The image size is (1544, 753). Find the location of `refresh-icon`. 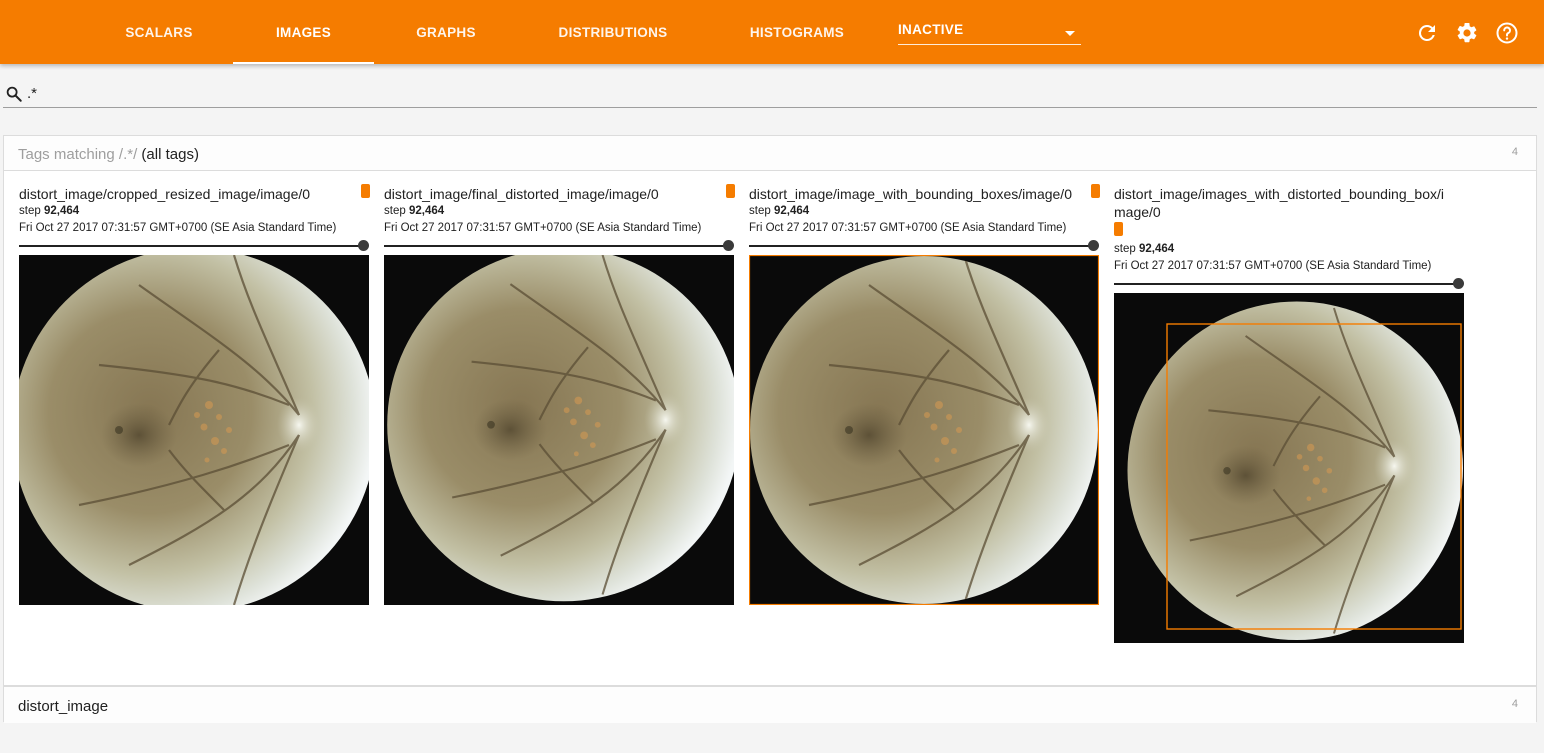

refresh-icon is located at coordinates (1427, 33).